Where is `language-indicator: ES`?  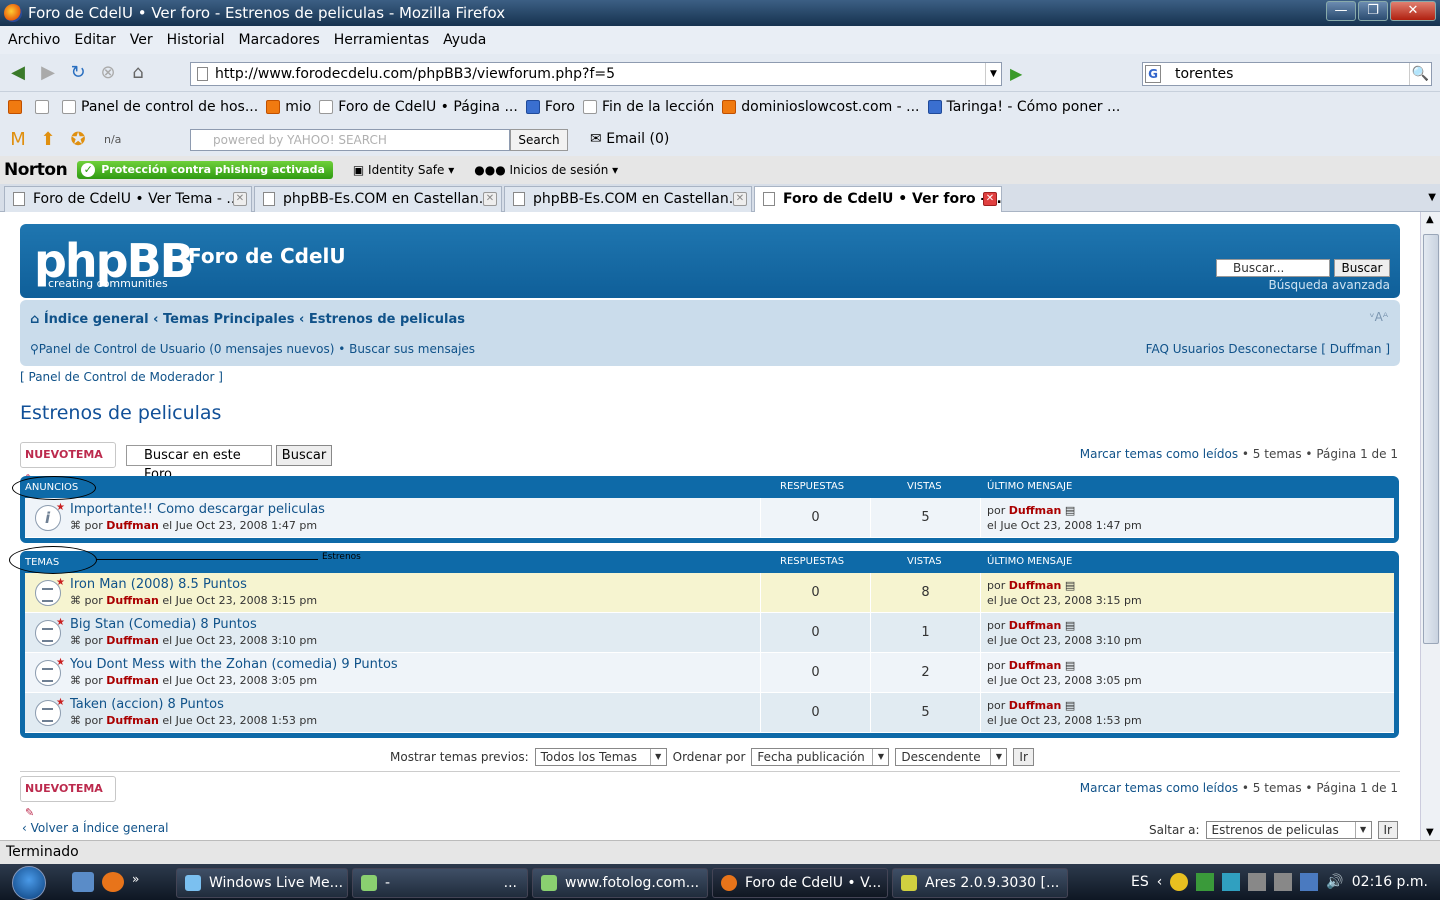 language-indicator: ES is located at coordinates (1140, 882).